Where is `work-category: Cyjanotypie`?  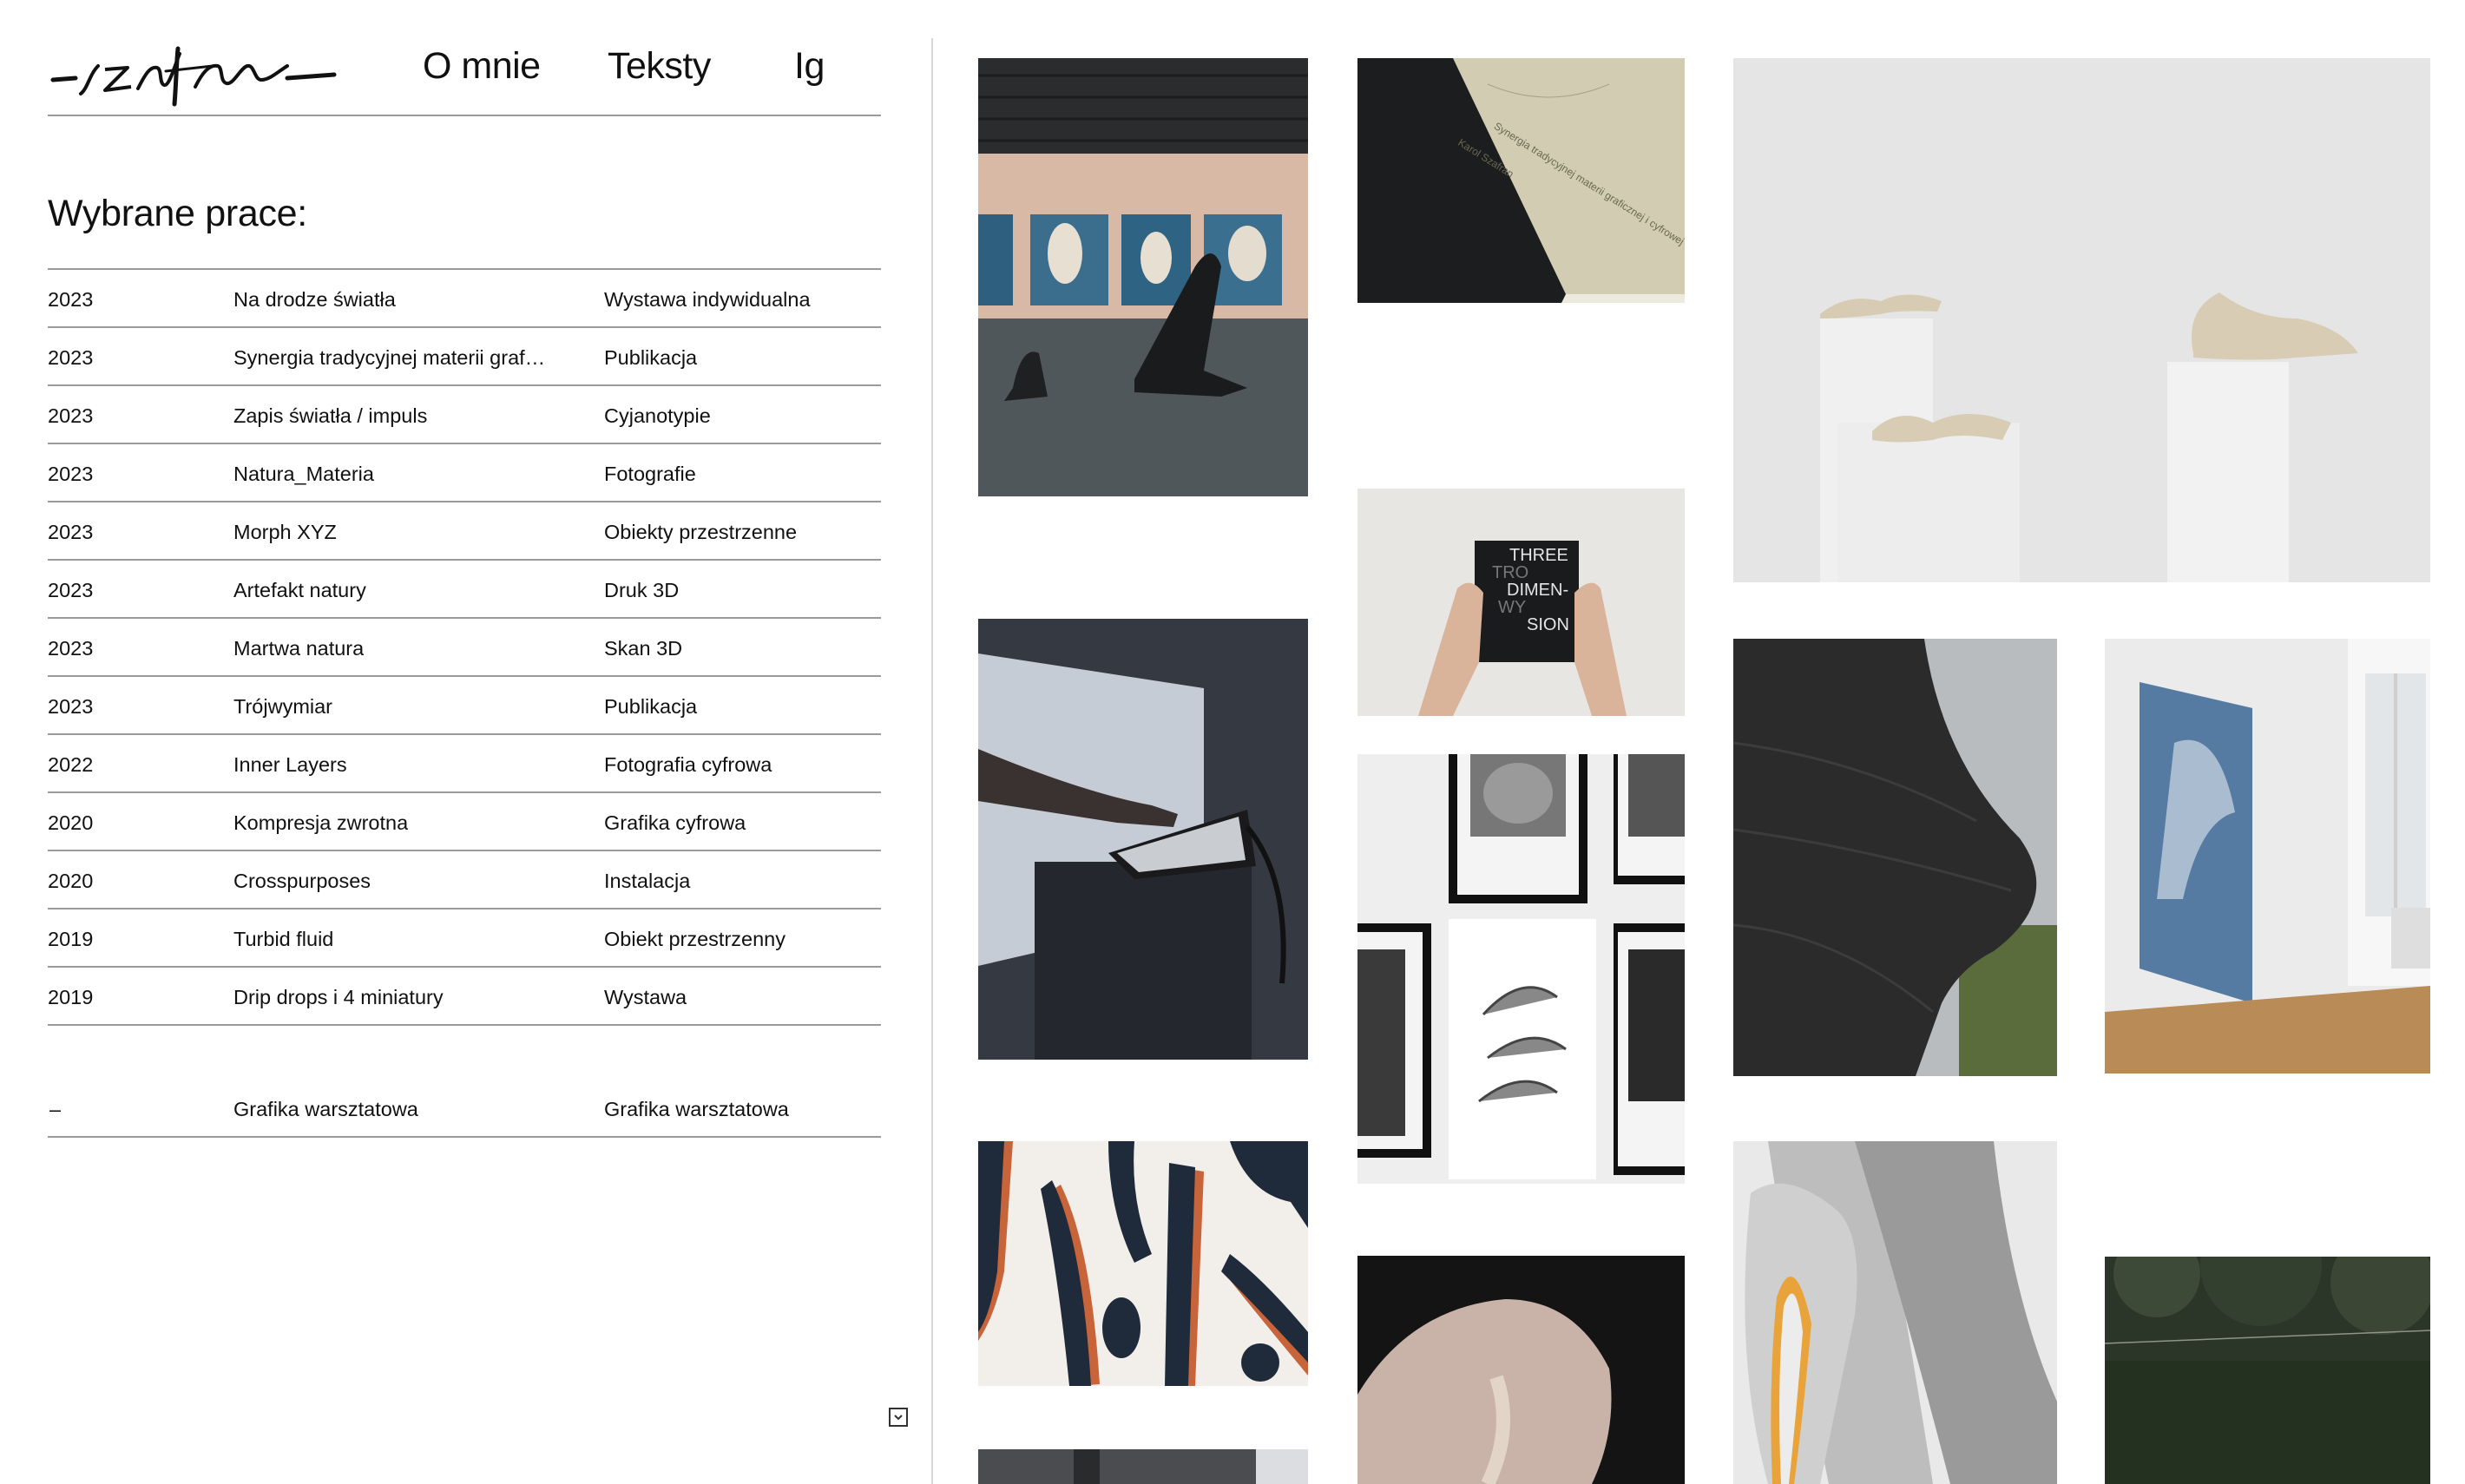
work-category: Cyjanotypie is located at coordinates (658, 415).